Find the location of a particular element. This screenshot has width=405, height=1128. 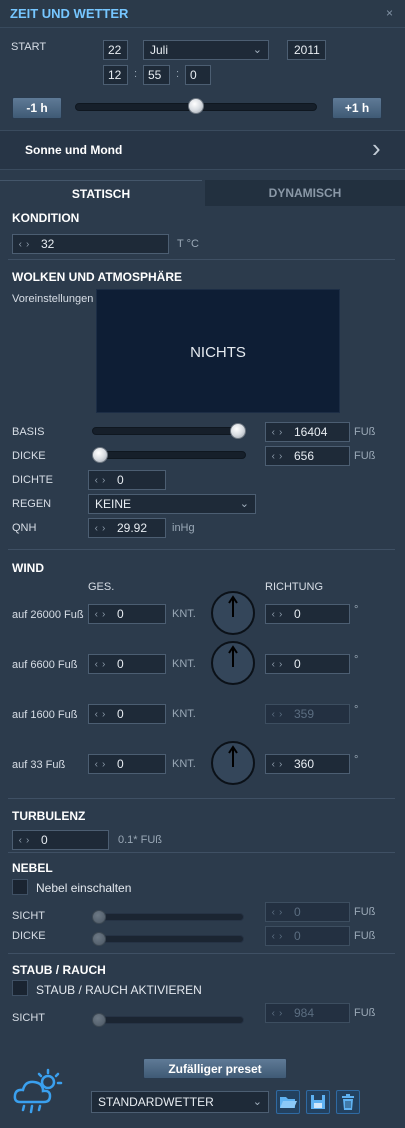

title-bar: ZEIT UND WETTER × is located at coordinates (202, 14).